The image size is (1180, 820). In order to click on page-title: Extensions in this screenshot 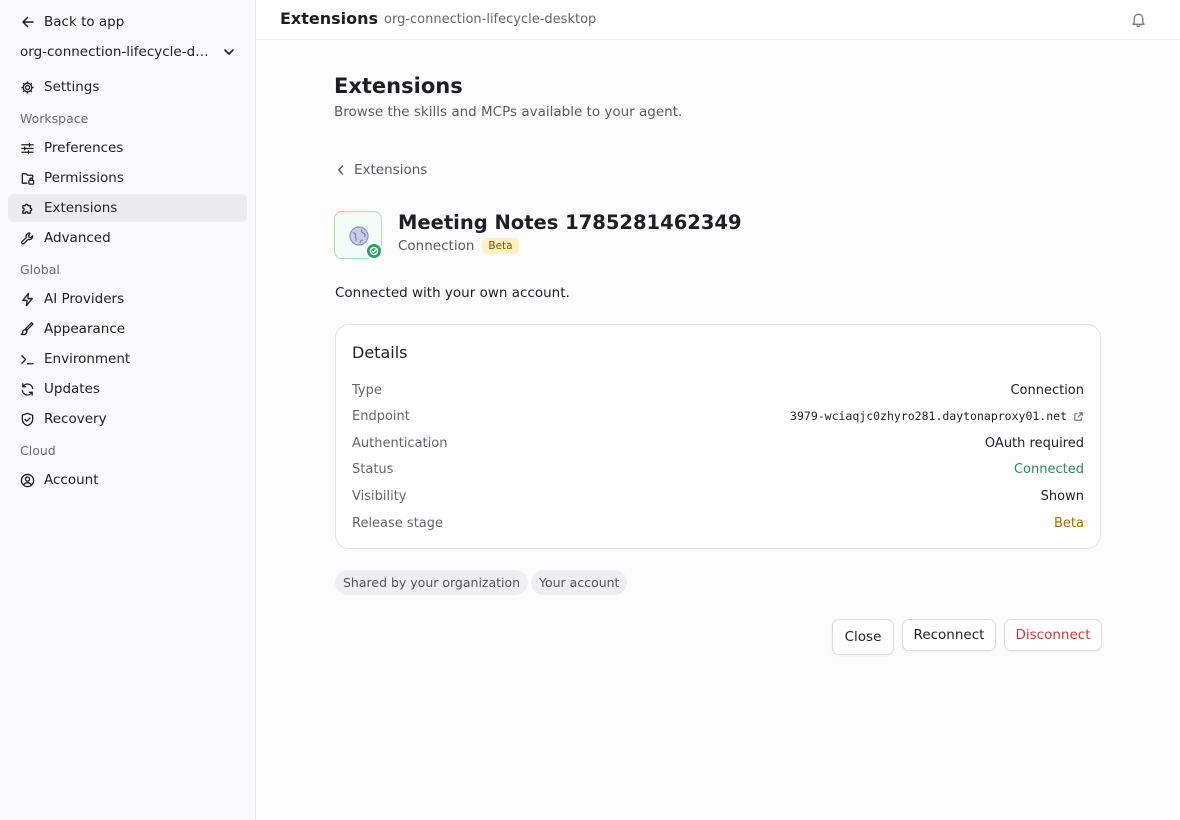, I will do `click(398, 86)`.